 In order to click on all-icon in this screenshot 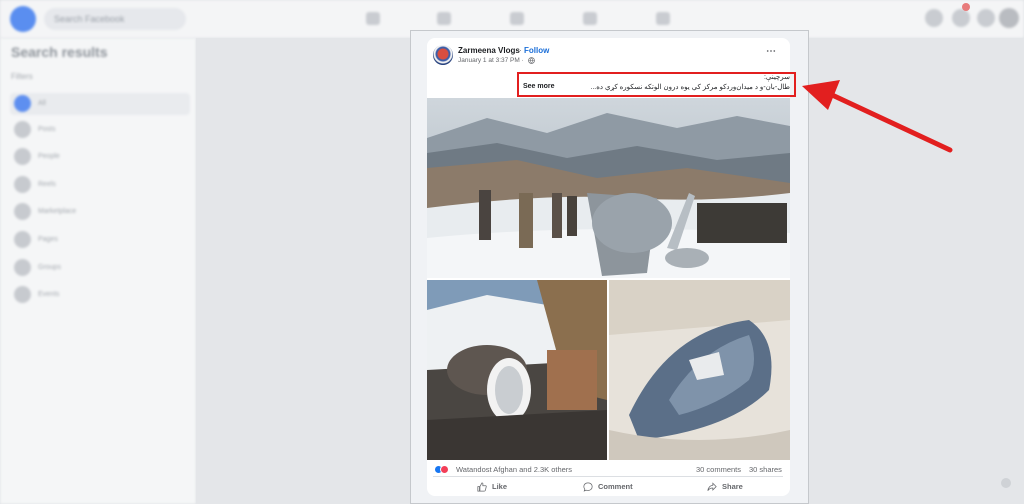, I will do `click(22, 103)`.